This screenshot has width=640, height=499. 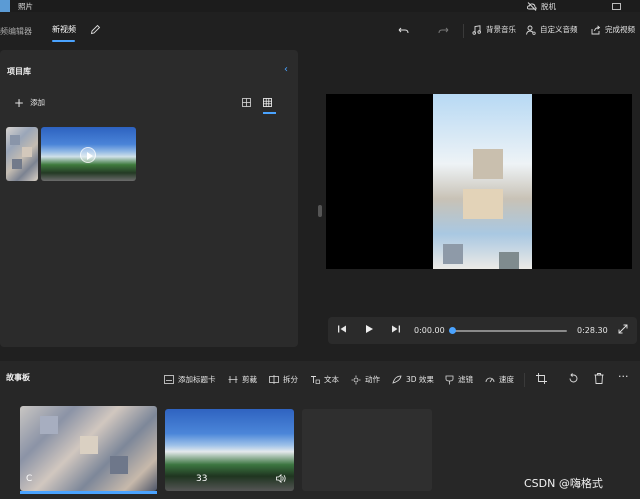 I want to click on play-icon, so click(x=369, y=329).